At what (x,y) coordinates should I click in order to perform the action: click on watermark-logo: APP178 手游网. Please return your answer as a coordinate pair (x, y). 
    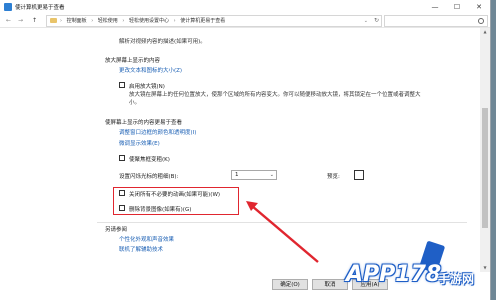
    Looking at the image, I should click on (405, 265).